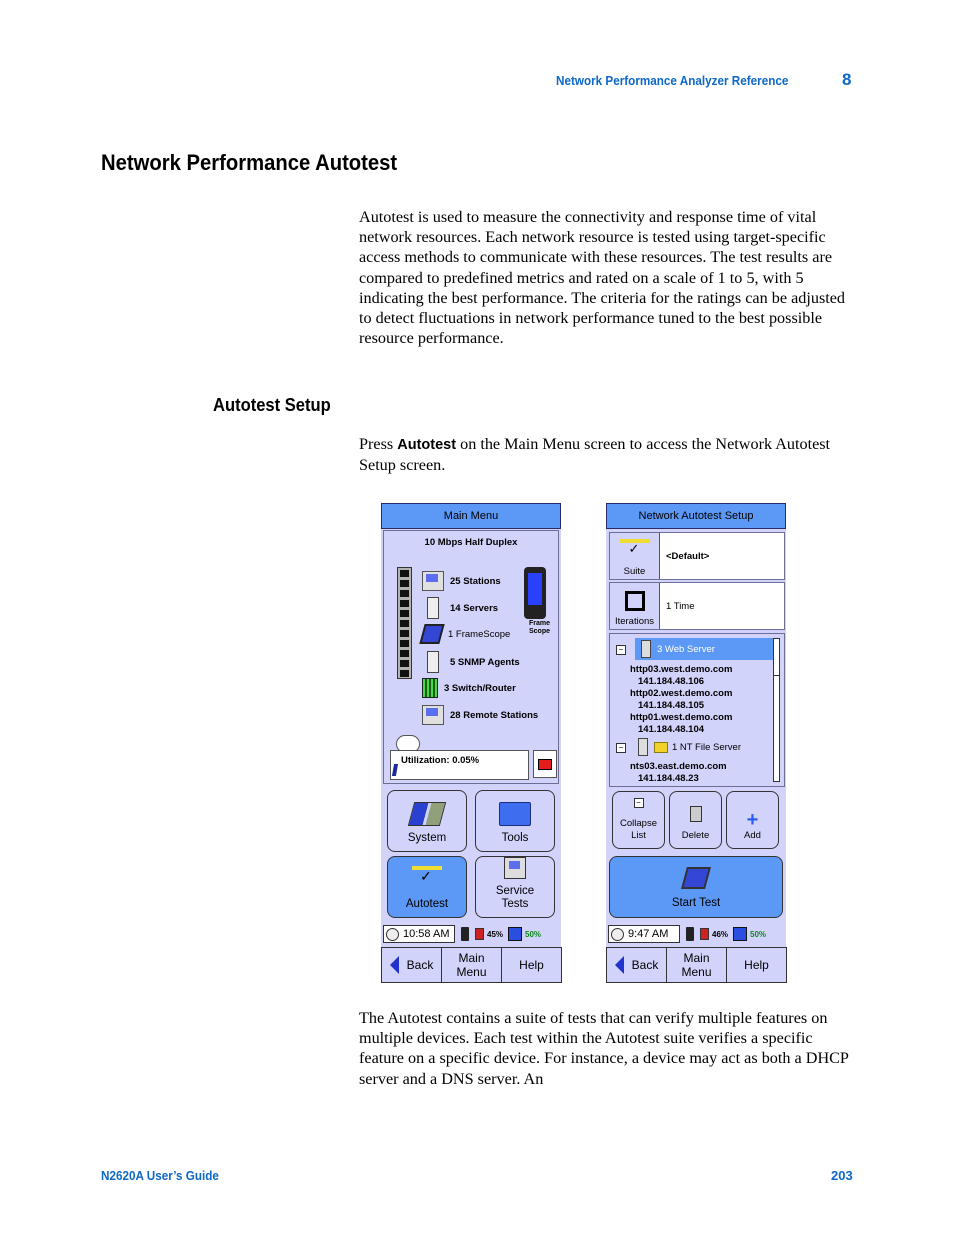 Image resolution: width=954 pixels, height=1235 pixels. What do you see at coordinates (706, 747) in the screenshot?
I see `tree-group-label: 1 NT File Server` at bounding box center [706, 747].